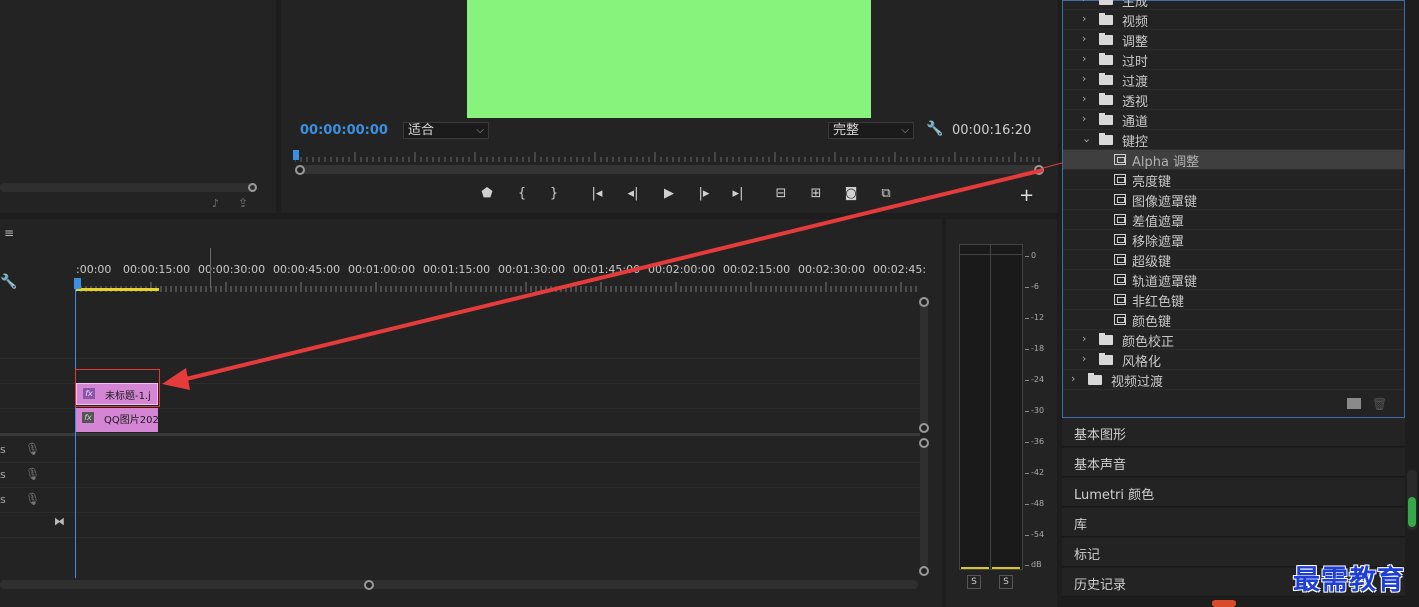 The image size is (1419, 607). Describe the element at coordinates (1379, 404) in the screenshot. I see `delete-trash-icon: 🗑` at that location.